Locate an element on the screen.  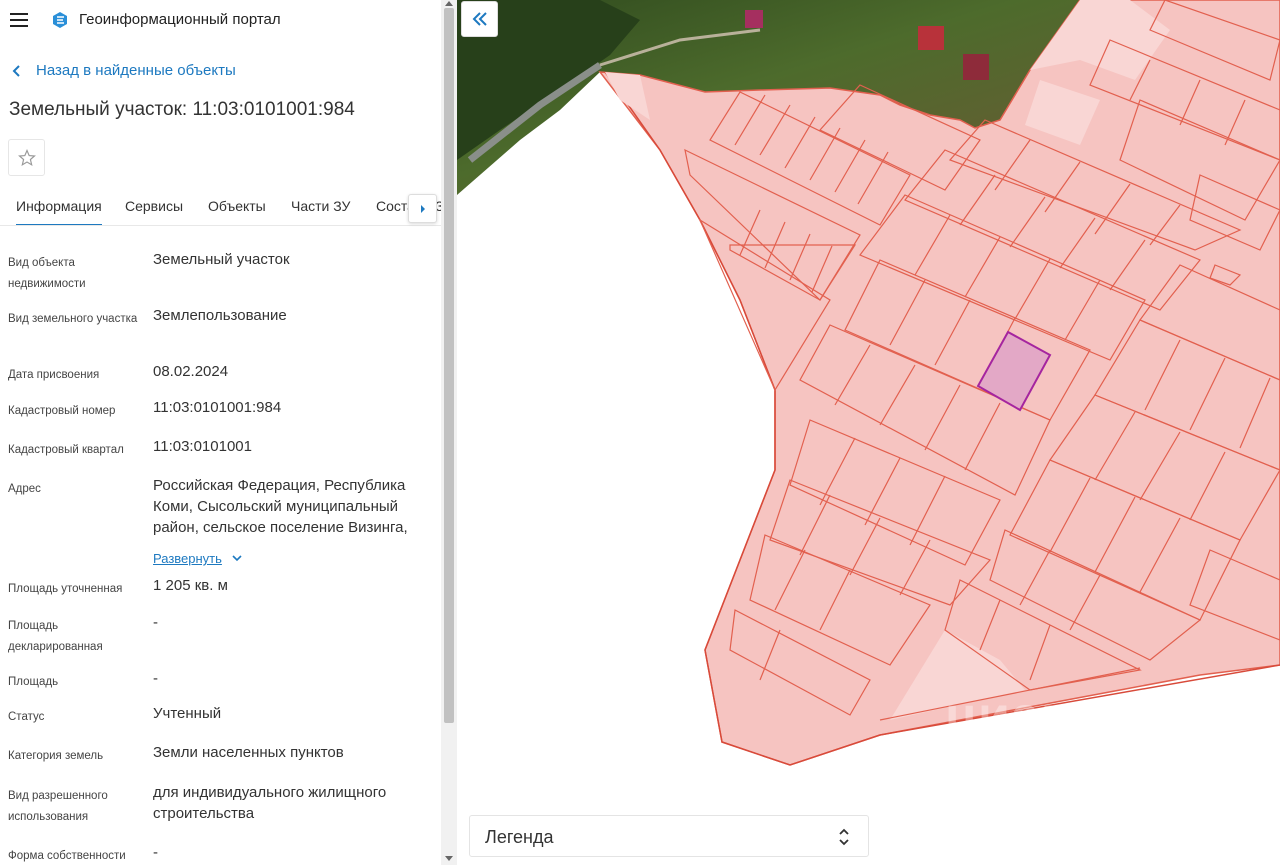
star-icon is located at coordinates (26, 157).